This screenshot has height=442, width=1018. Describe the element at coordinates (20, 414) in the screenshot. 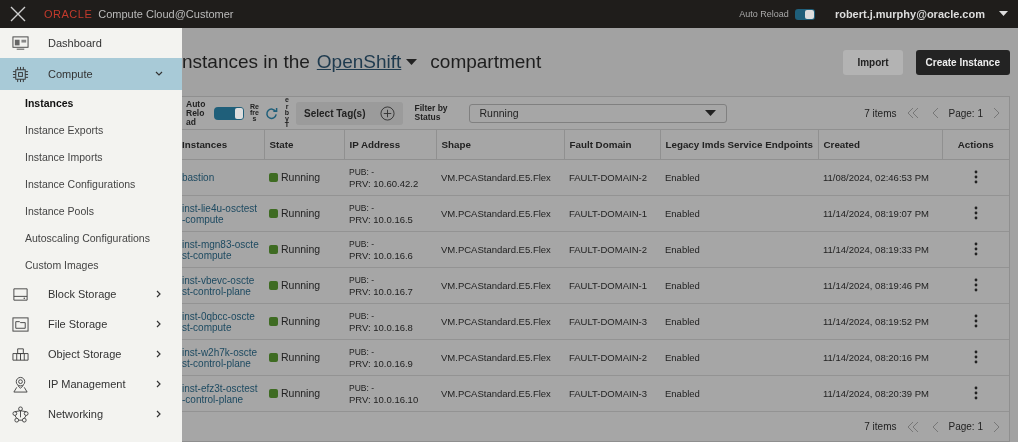

I see `network-icon` at that location.